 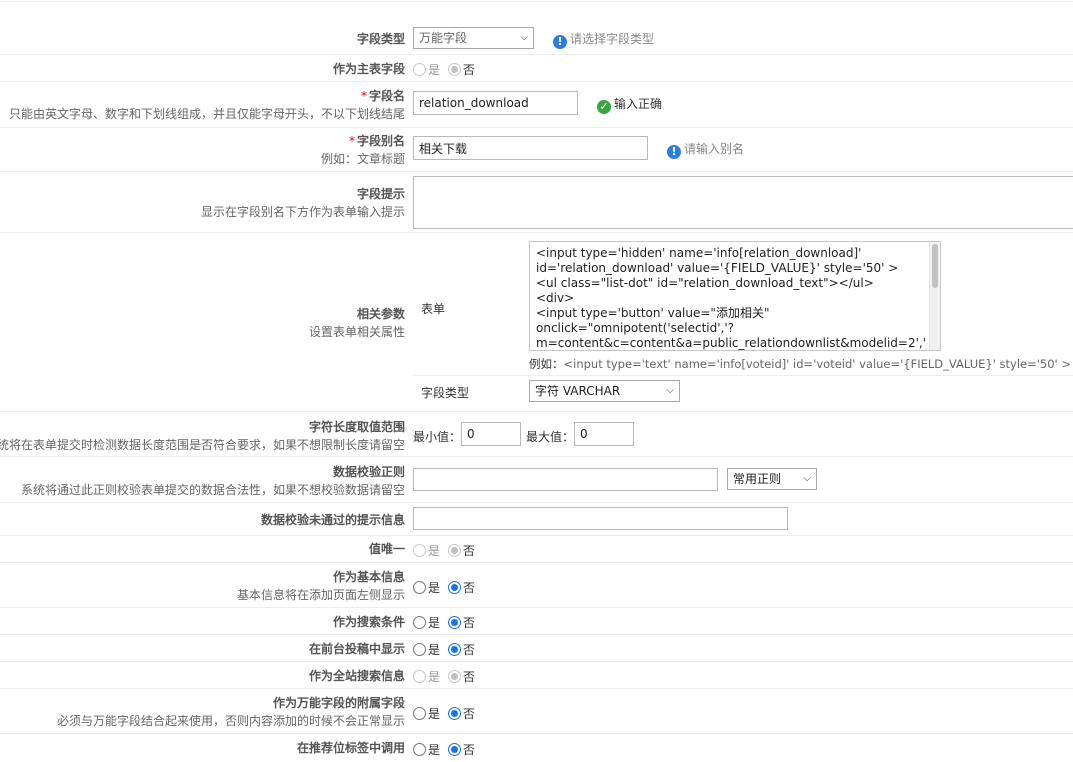 What do you see at coordinates (600, 518) in the screenshot?
I see `error-msg-input` at bounding box center [600, 518].